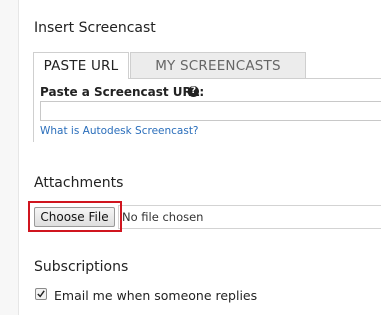 Image resolution: width=381 pixels, height=315 pixels. Describe the element at coordinates (193, 91) in the screenshot. I see `question-icon: ?` at that location.